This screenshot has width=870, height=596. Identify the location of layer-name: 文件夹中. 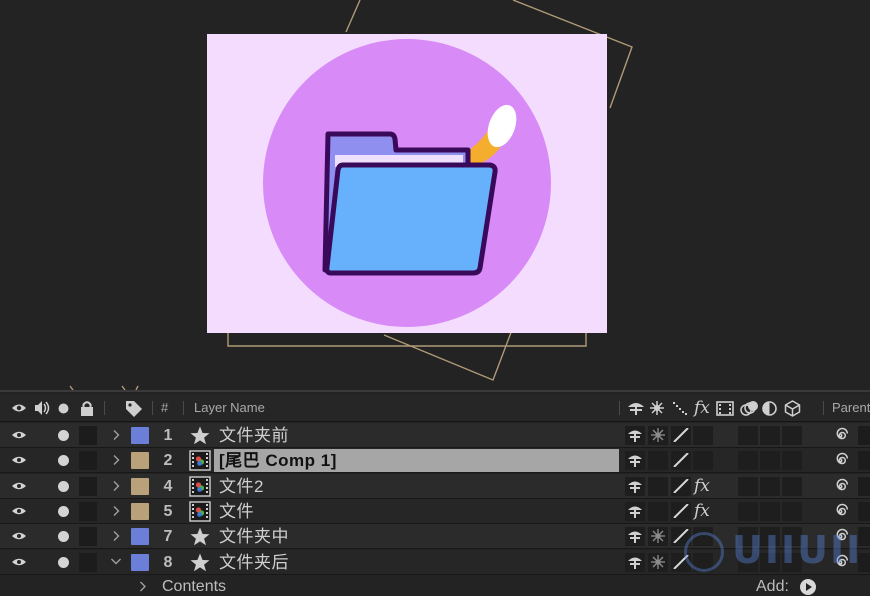
(254, 536).